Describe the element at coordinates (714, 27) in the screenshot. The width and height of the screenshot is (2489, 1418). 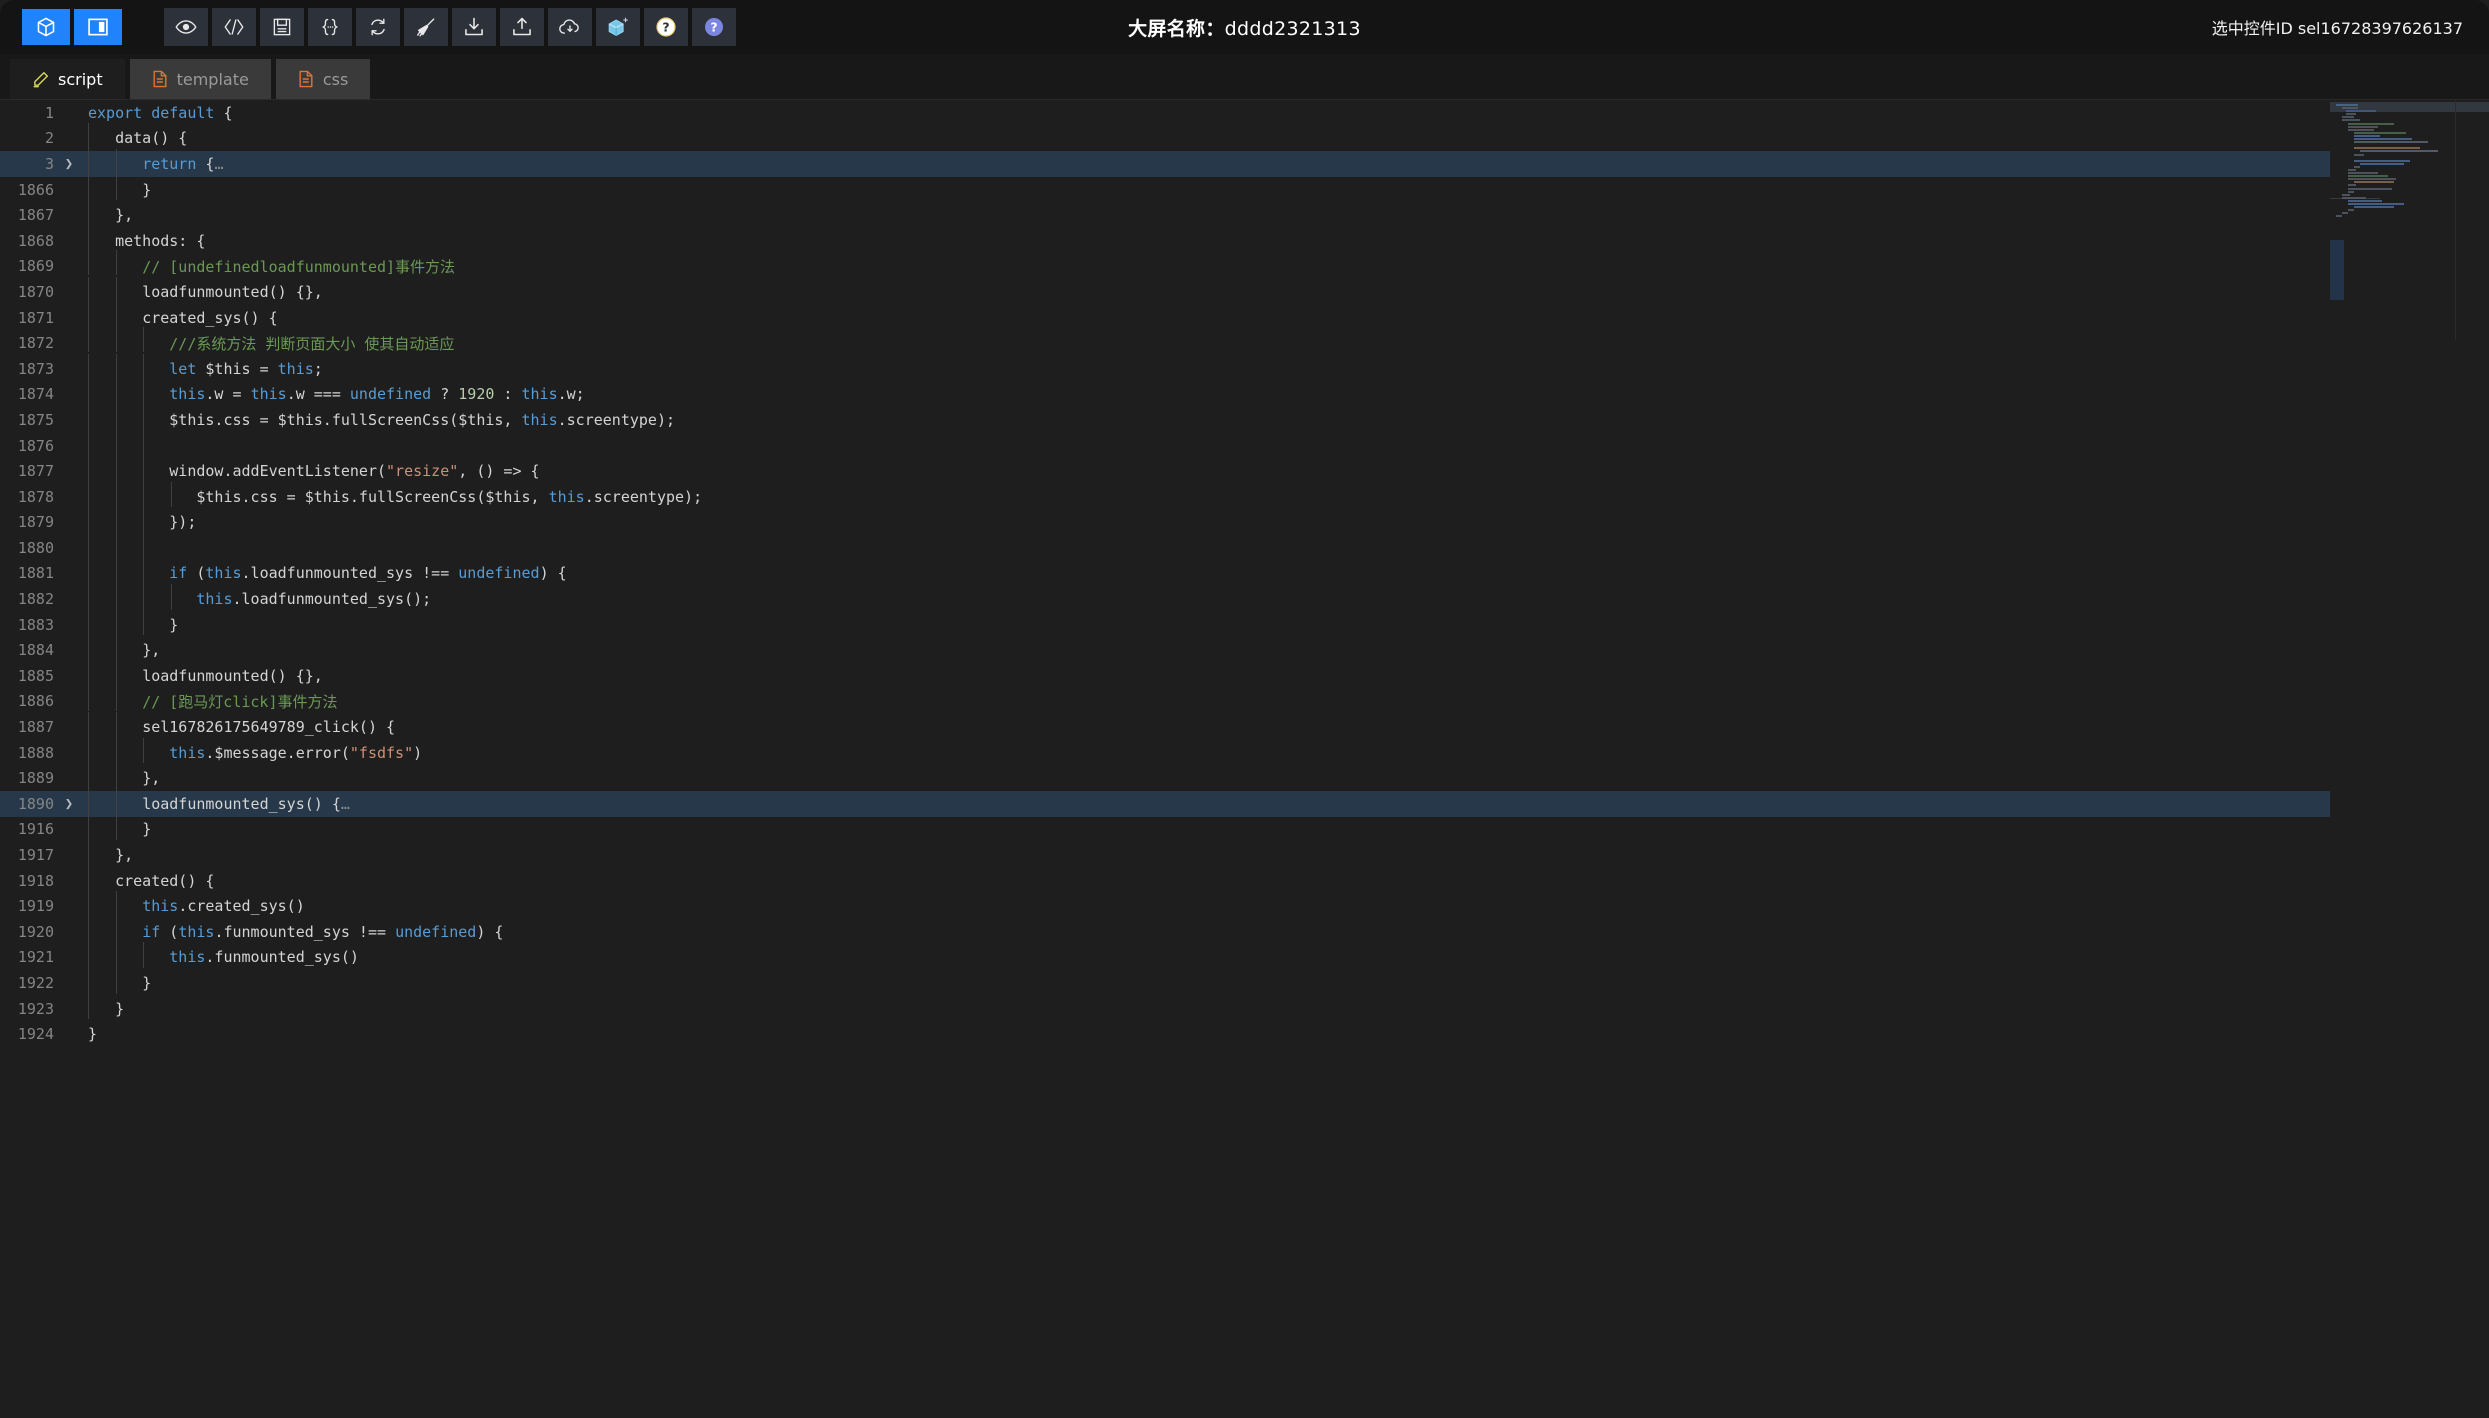
I see `help-docs-button: ?` at that location.